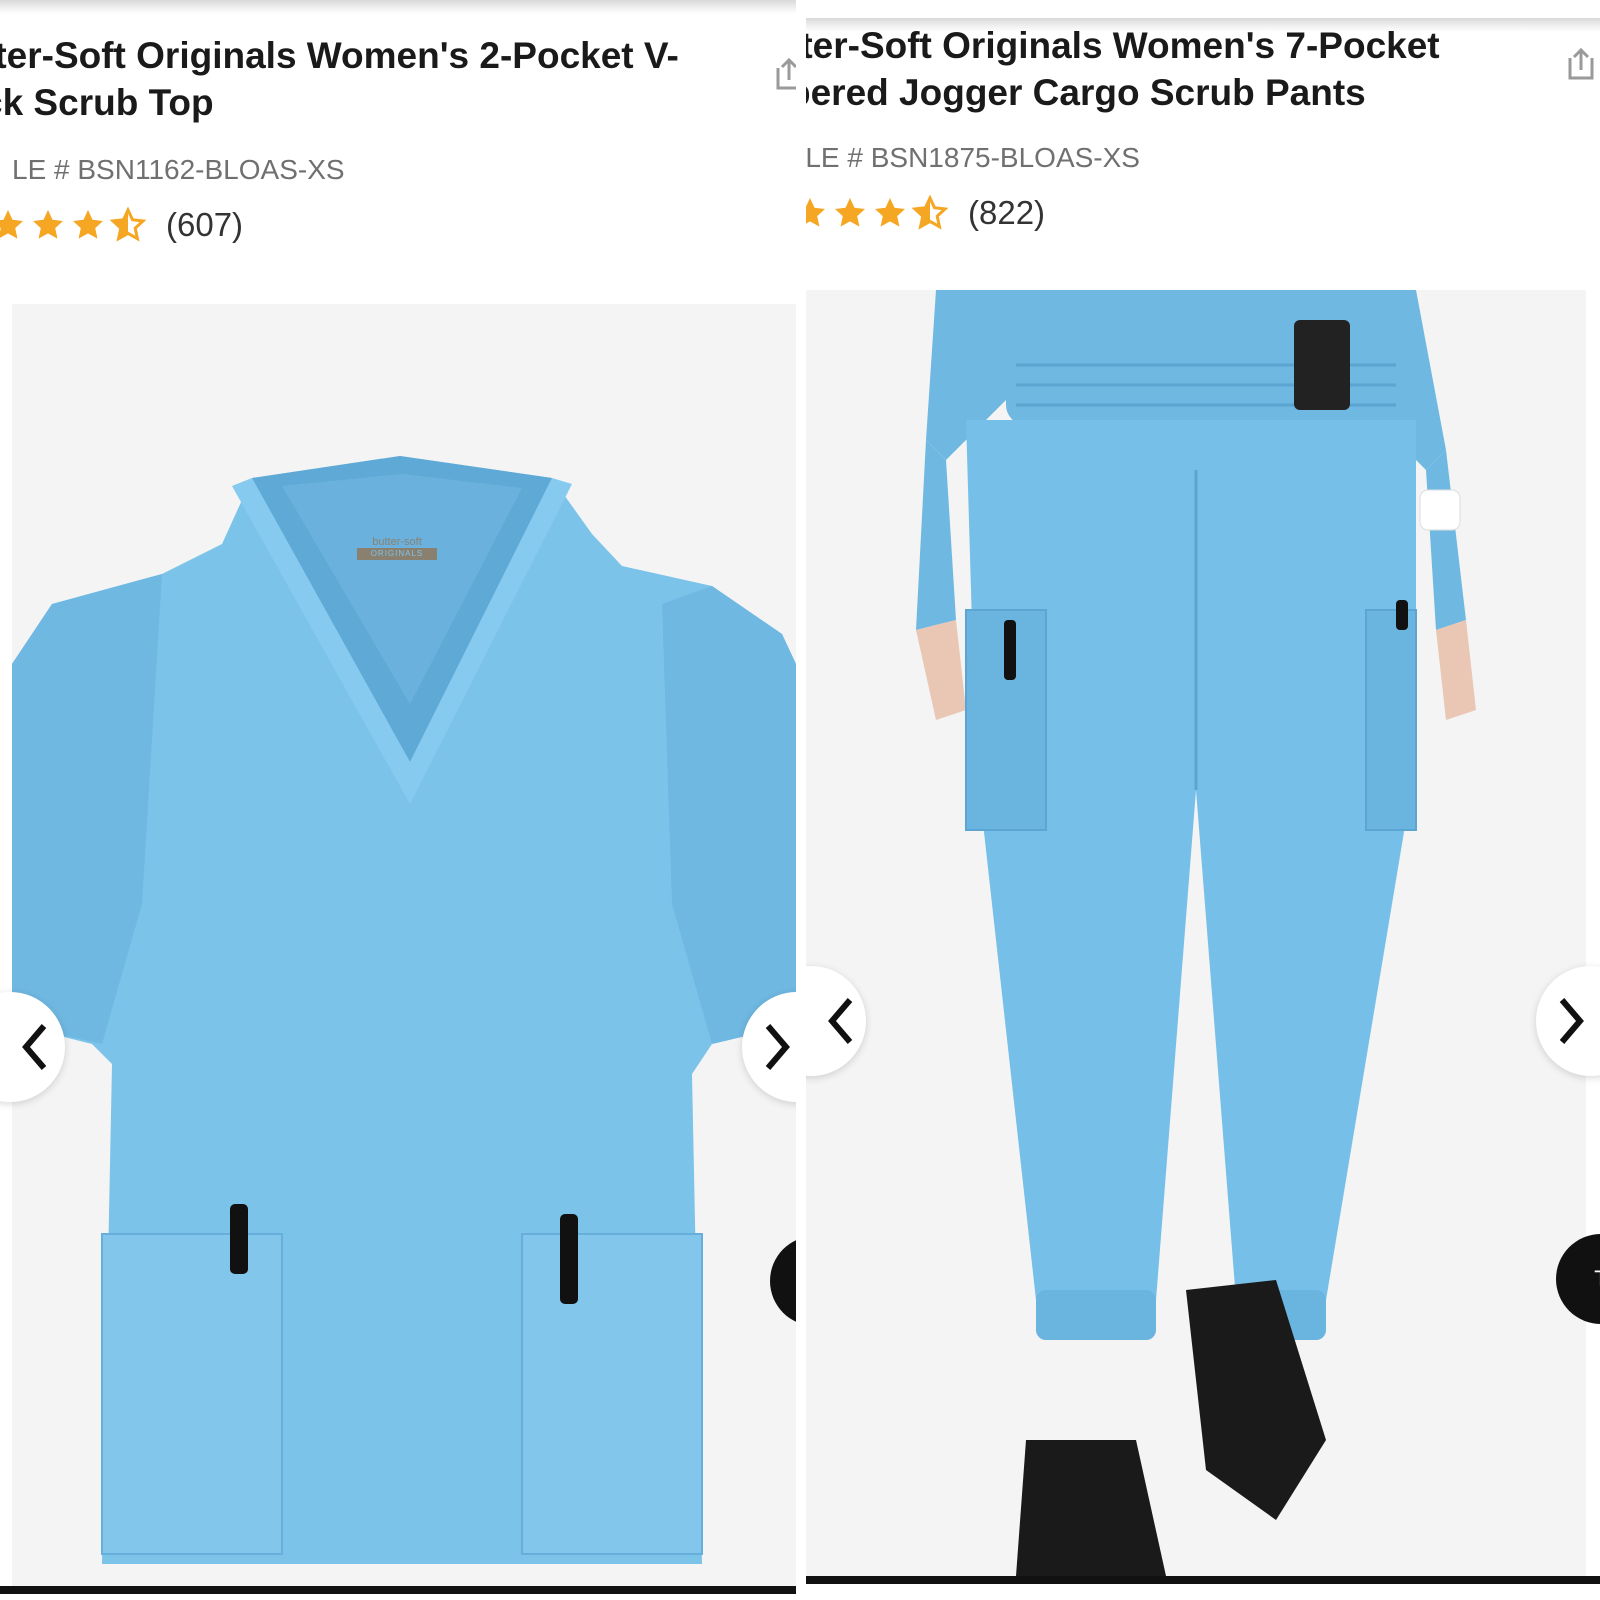  Describe the element at coordinates (1086, 92) in the screenshot. I see `product-title-line2: pered Jogger Cargo Scrub Pants` at that location.